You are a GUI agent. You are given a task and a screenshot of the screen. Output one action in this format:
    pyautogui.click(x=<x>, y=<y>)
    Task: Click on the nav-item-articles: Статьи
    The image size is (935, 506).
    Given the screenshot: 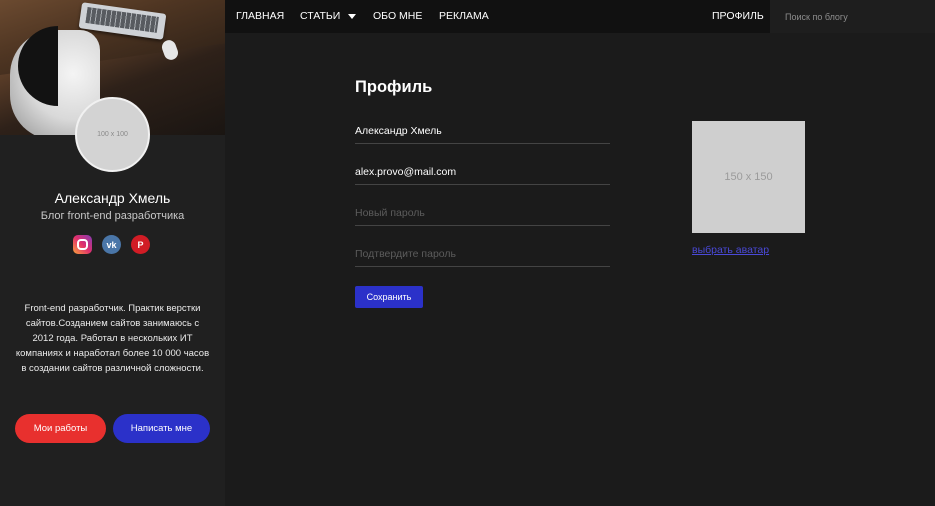 What is the action you would take?
    pyautogui.click(x=328, y=16)
    